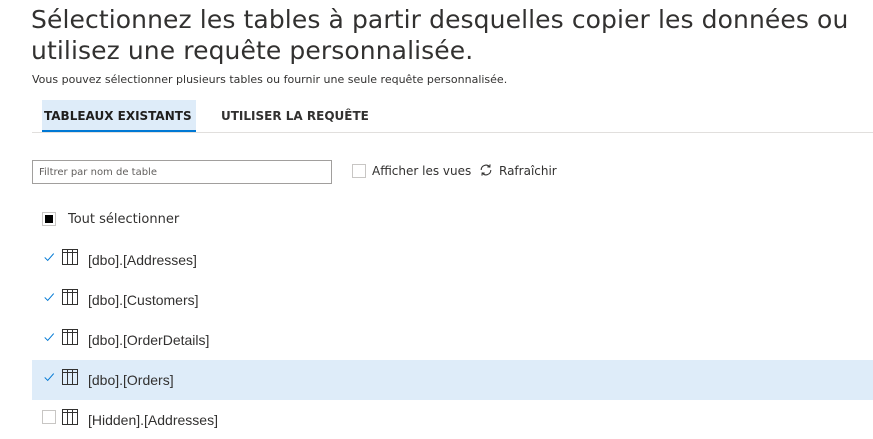  I want to click on show-views-label: Afficher les vues, so click(422, 171).